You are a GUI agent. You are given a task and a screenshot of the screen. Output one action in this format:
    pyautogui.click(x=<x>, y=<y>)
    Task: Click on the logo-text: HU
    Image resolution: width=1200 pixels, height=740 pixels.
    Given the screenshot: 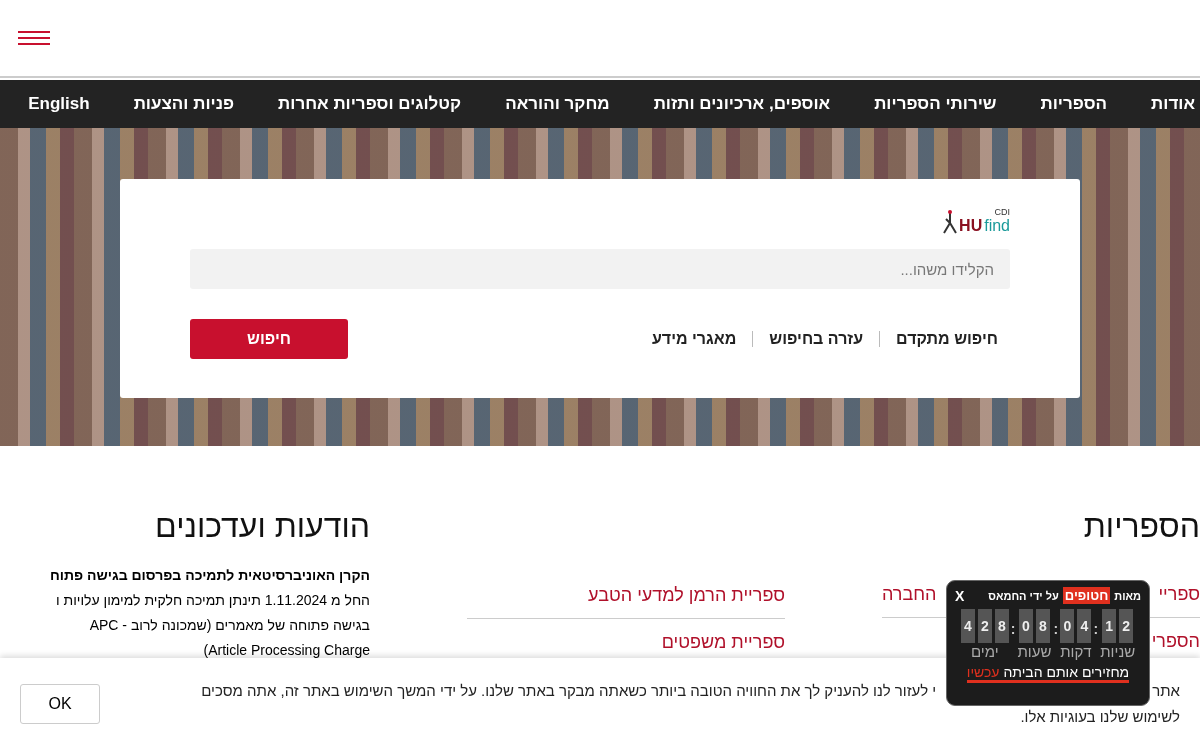 What is the action you would take?
    pyautogui.click(x=971, y=226)
    